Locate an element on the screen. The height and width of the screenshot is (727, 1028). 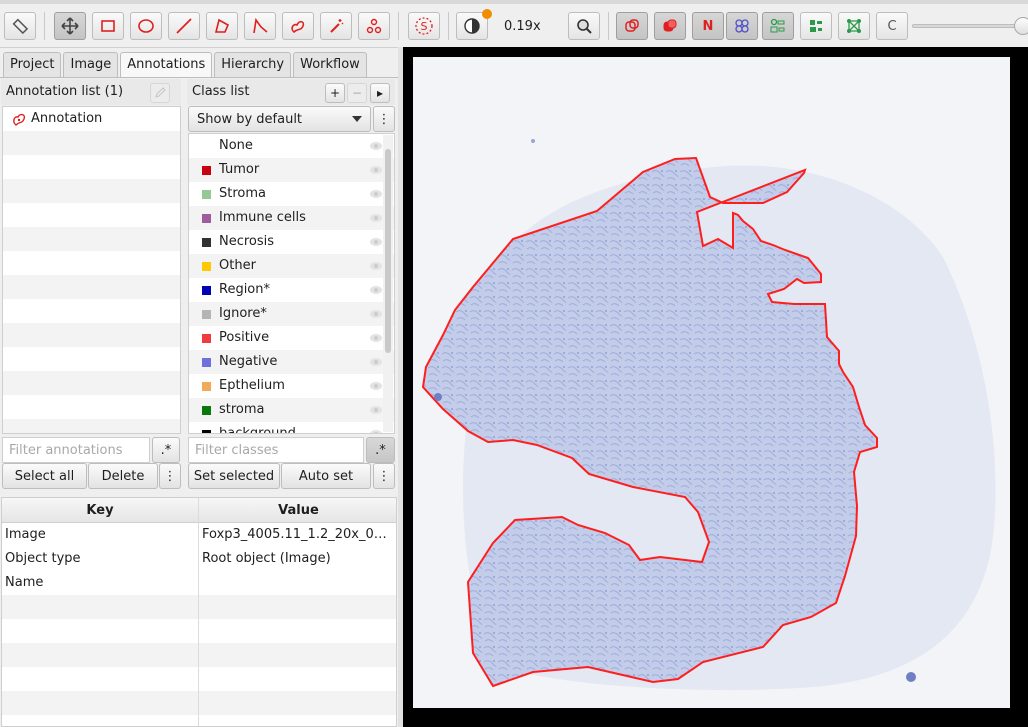
property-key: Image is located at coordinates (25, 534).